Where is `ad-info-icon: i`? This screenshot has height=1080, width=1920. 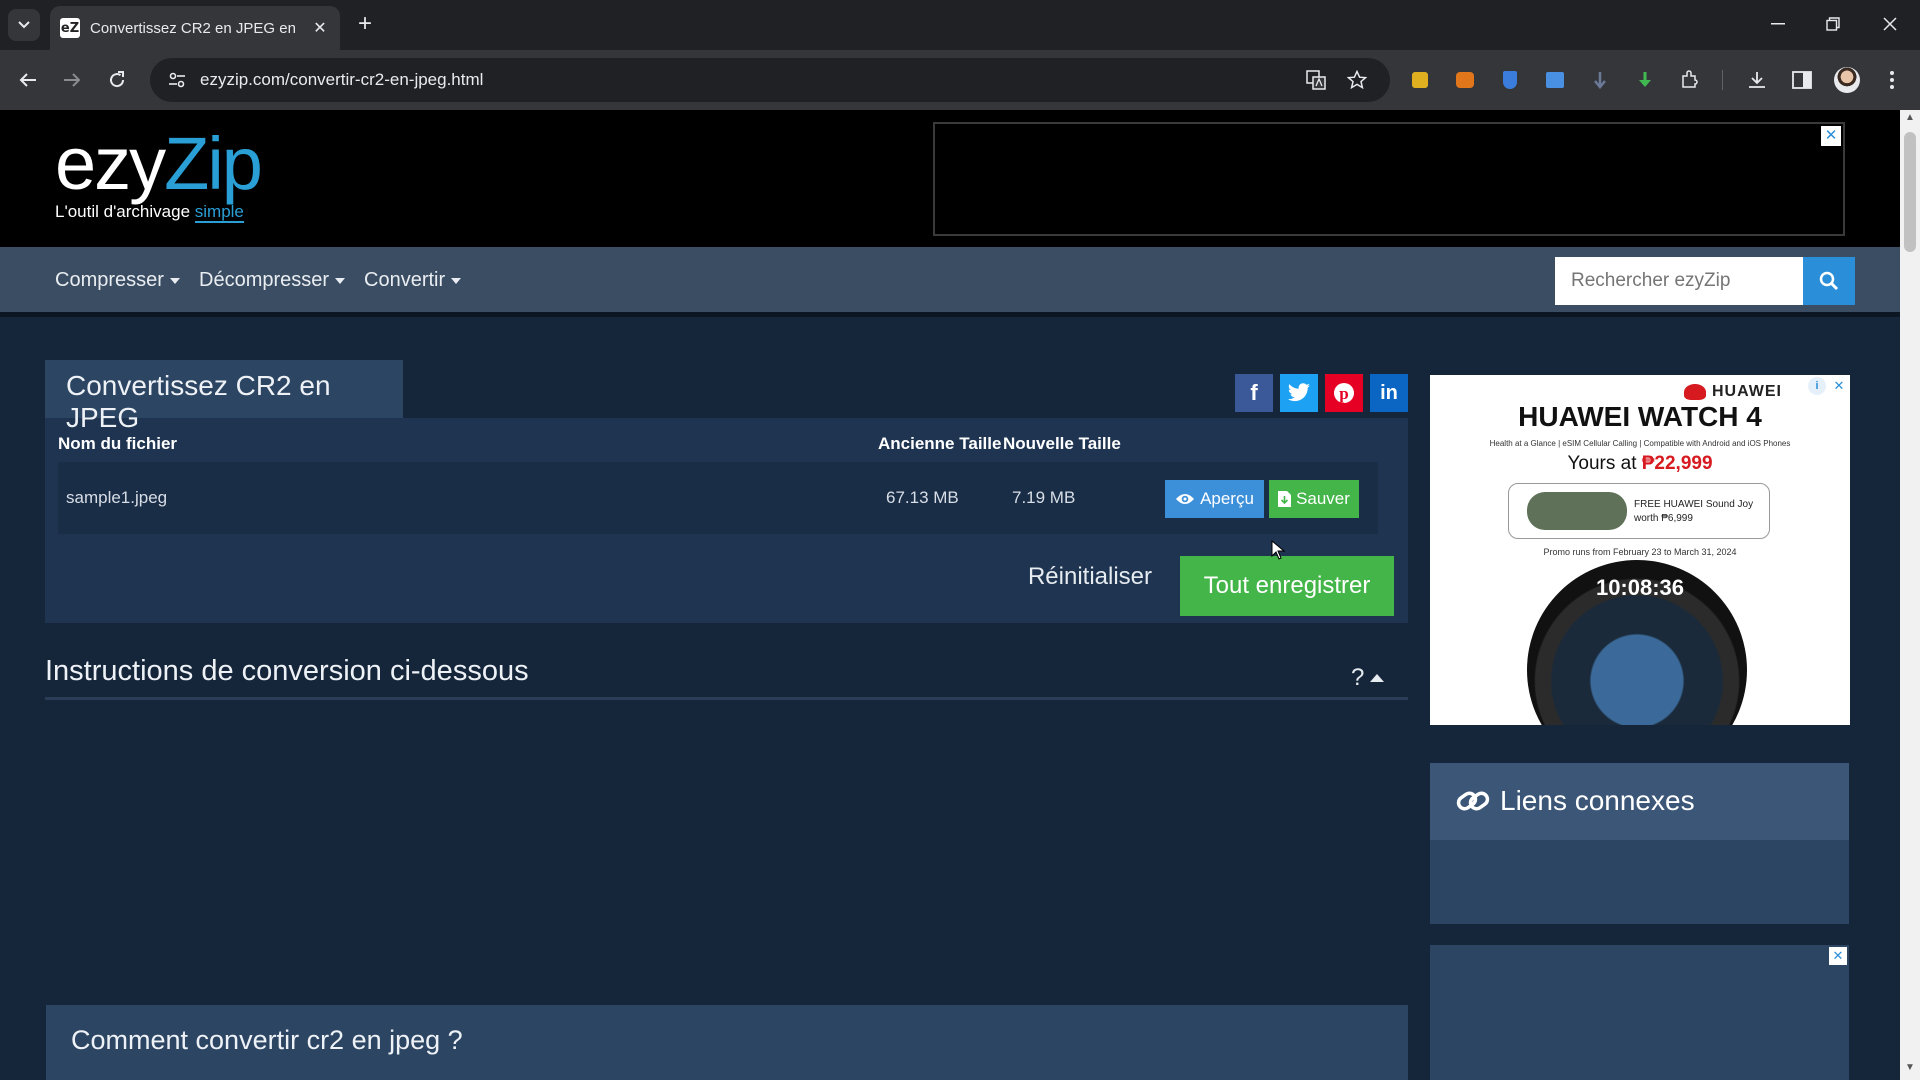 ad-info-icon: i is located at coordinates (1817, 386).